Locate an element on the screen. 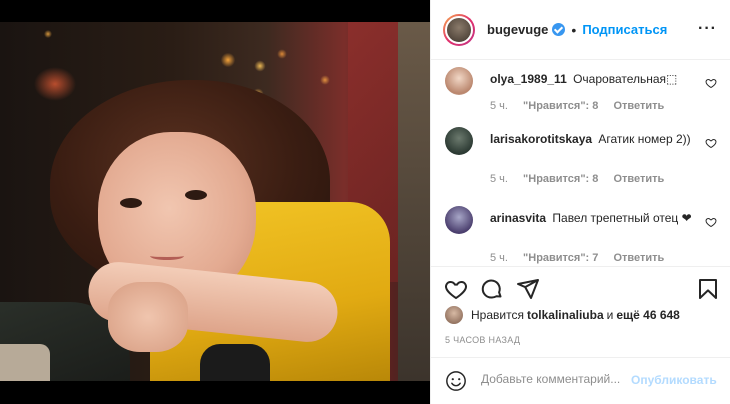 The image size is (730, 404). likes-count: ещё 46 648 is located at coordinates (648, 315).